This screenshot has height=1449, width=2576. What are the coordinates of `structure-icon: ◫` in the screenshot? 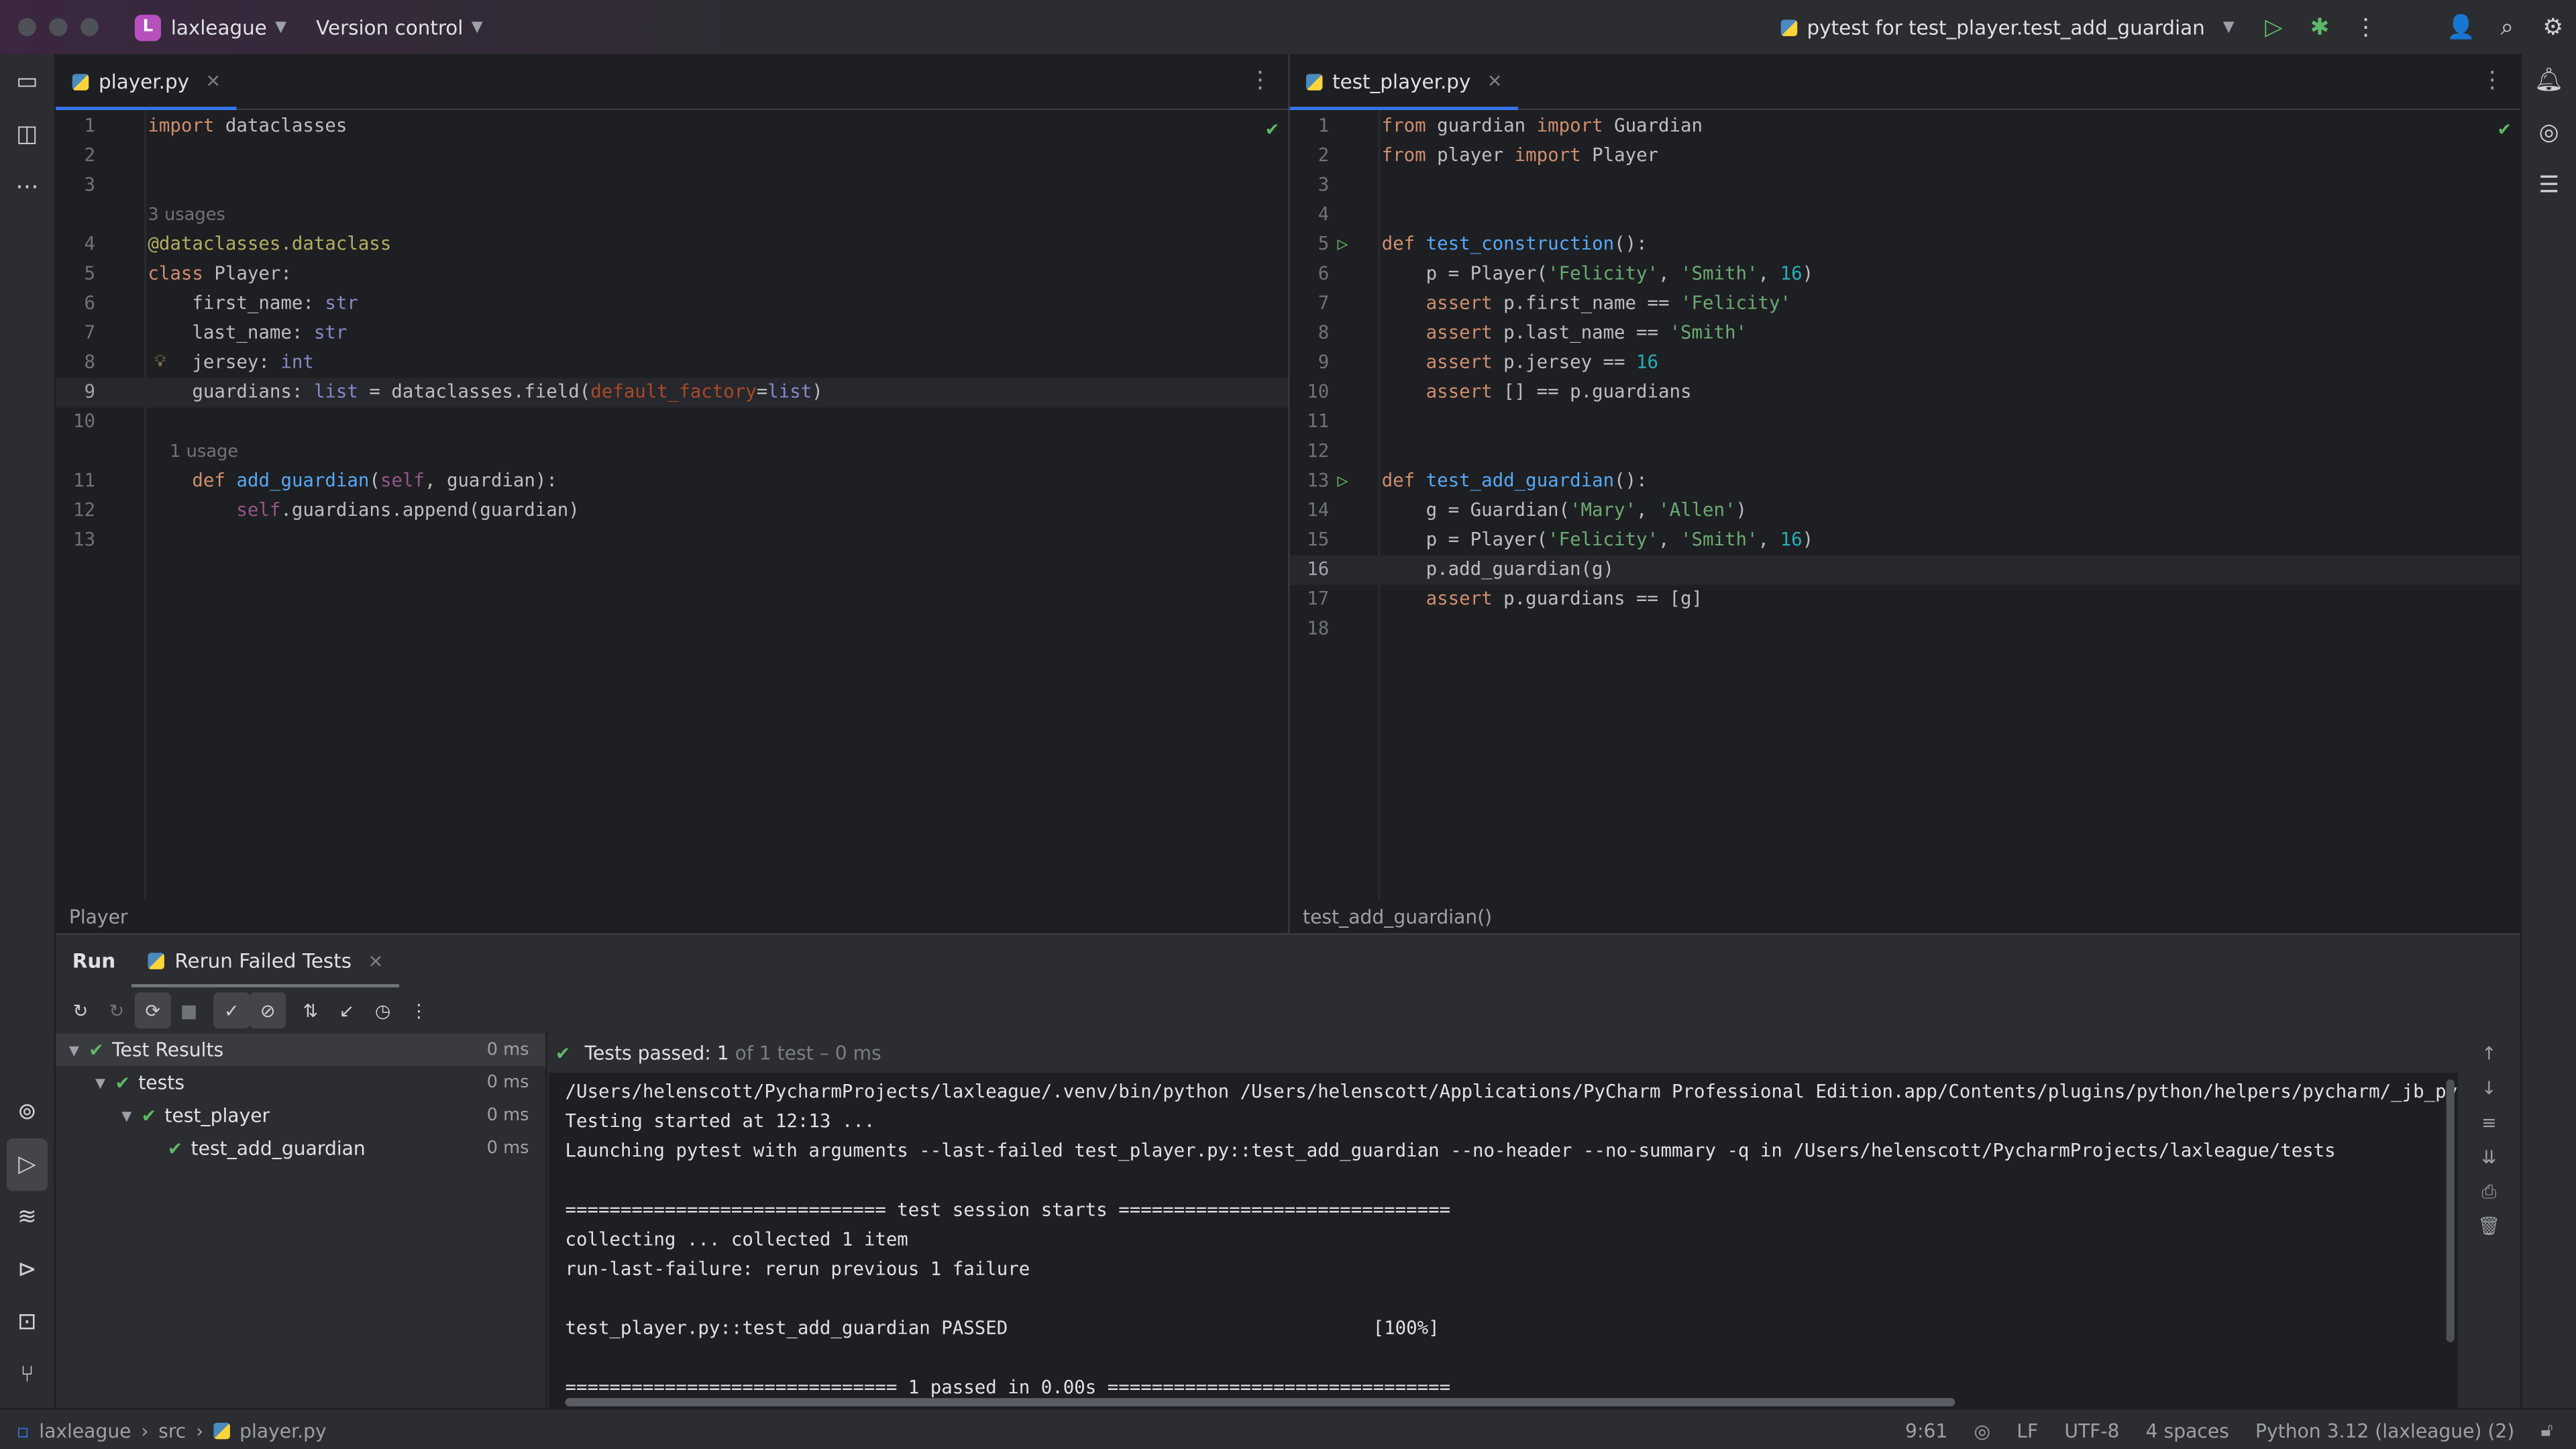 It's located at (27, 135).